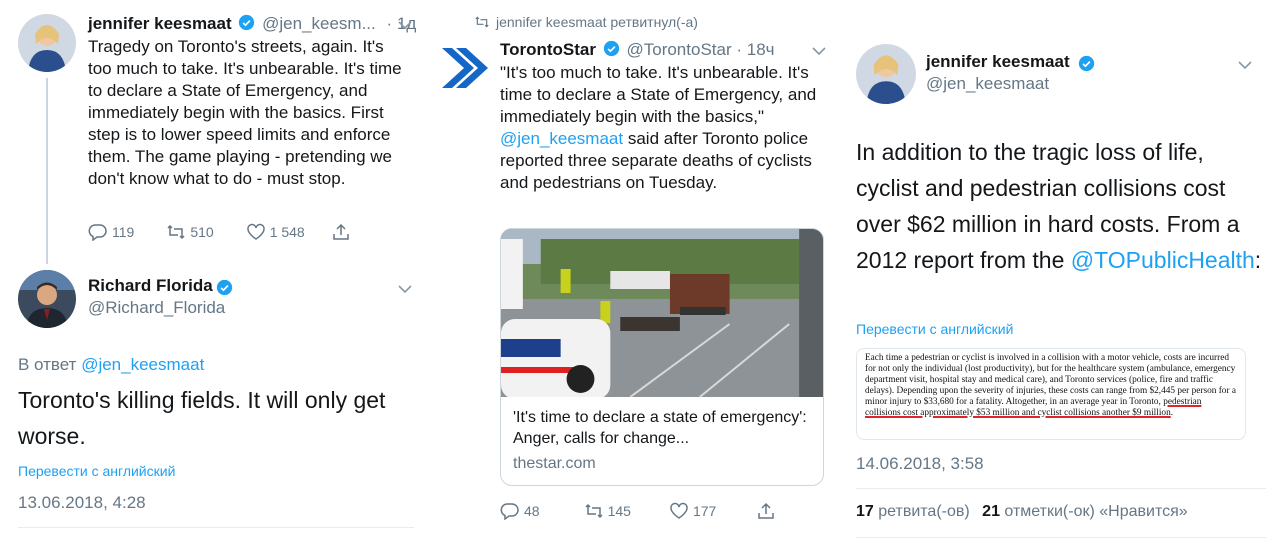 The height and width of the screenshot is (553, 1280). Describe the element at coordinates (142, 364) in the screenshot. I see `reply-mention-link: @jen_keesmaat` at that location.